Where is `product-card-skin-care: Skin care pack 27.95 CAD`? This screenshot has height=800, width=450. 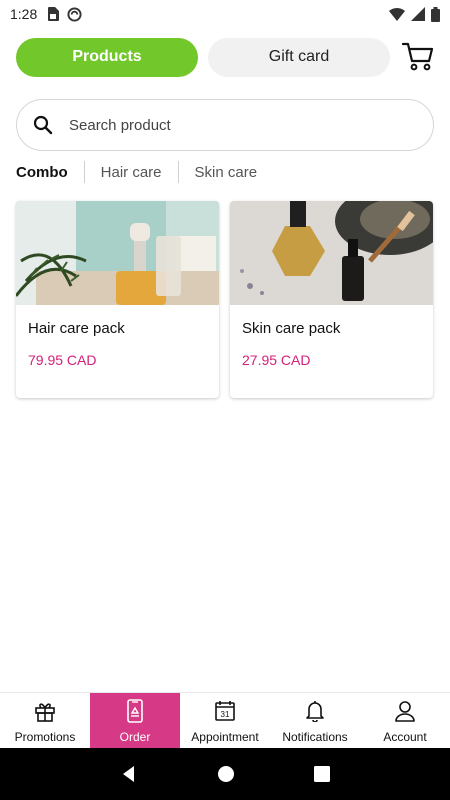
product-card-skin-care: Skin care pack 27.95 CAD is located at coordinates (331, 299).